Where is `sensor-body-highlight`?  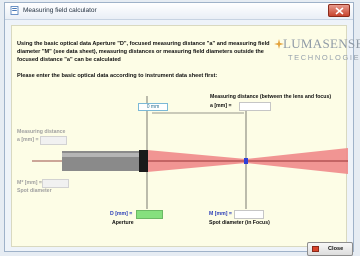
sensor-body-highlight is located at coordinates (104, 155).